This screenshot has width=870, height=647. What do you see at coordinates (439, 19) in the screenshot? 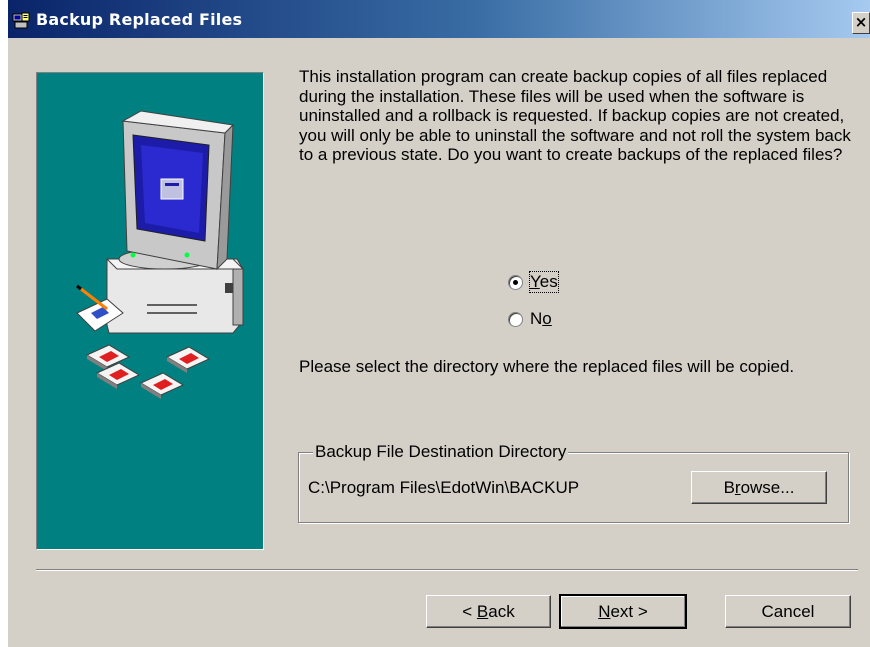
I see `title-bar: Backup Replaced Files ×` at bounding box center [439, 19].